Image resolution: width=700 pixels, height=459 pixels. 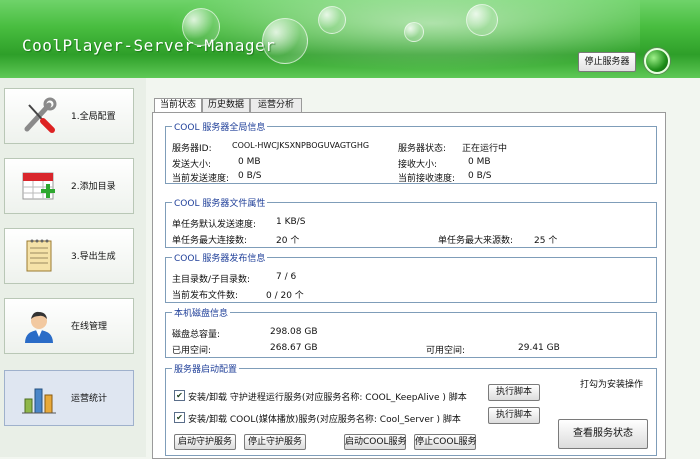 I want to click on dirs-value: 7 / 6, so click(x=286, y=277).